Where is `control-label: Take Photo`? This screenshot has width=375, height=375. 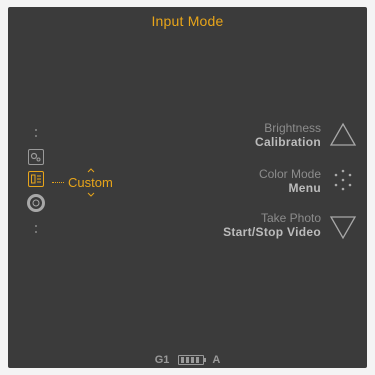 control-label: Take Photo is located at coordinates (290, 218).